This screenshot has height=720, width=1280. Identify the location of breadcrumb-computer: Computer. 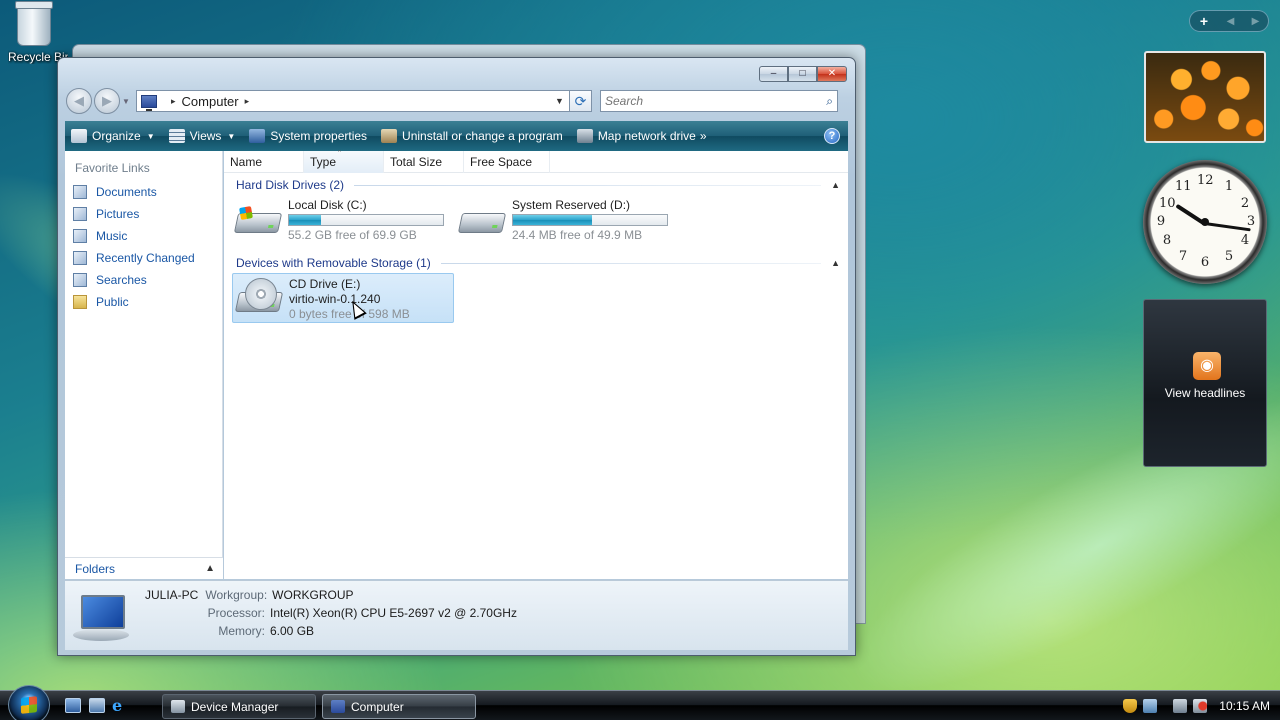
(210, 101).